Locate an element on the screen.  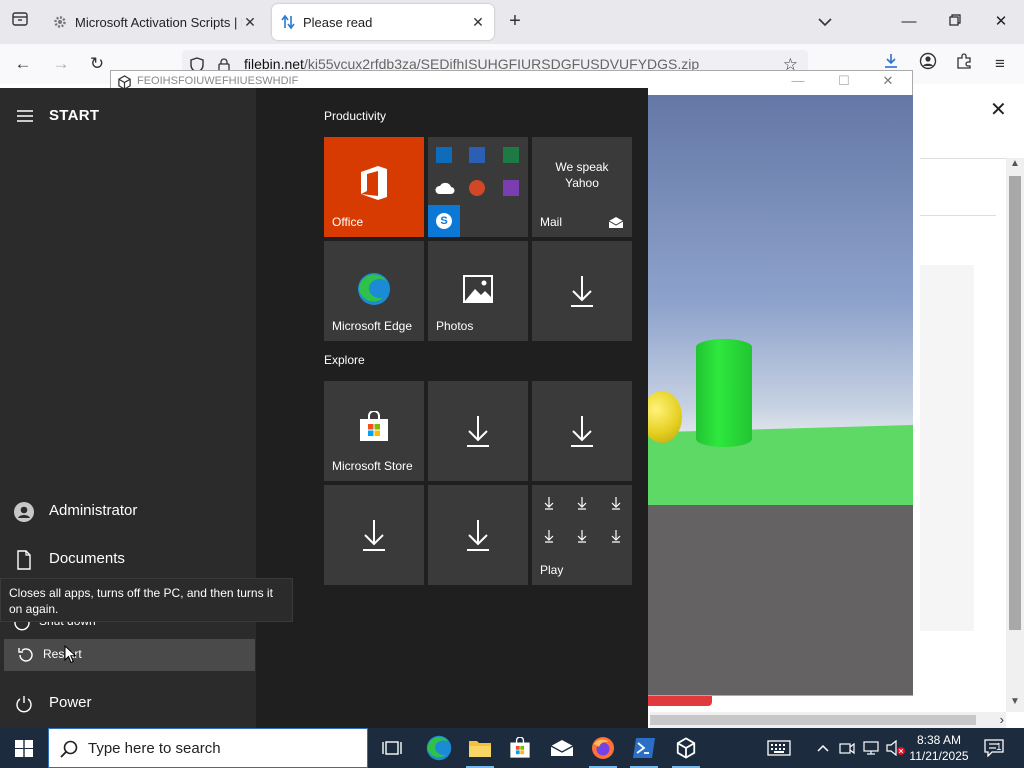
mail-headline: We speak Yahoo is located at coordinates (582, 175).